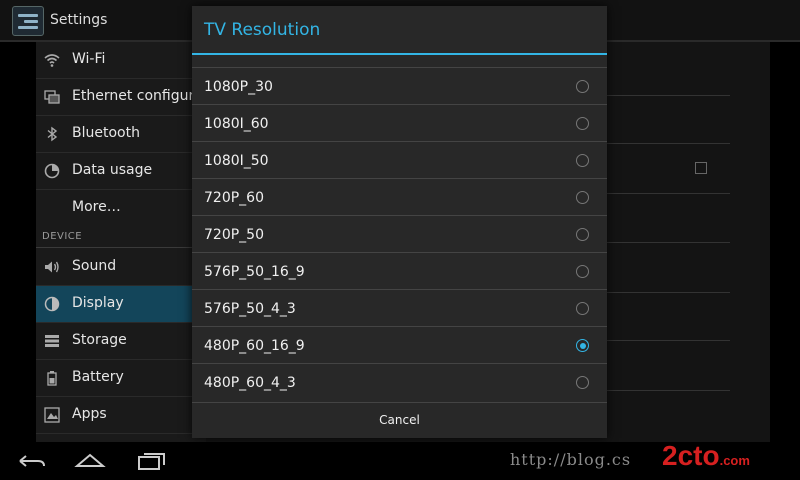 The width and height of the screenshot is (800, 480). Describe the element at coordinates (52, 97) in the screenshot. I see `ethernet-icon` at that location.